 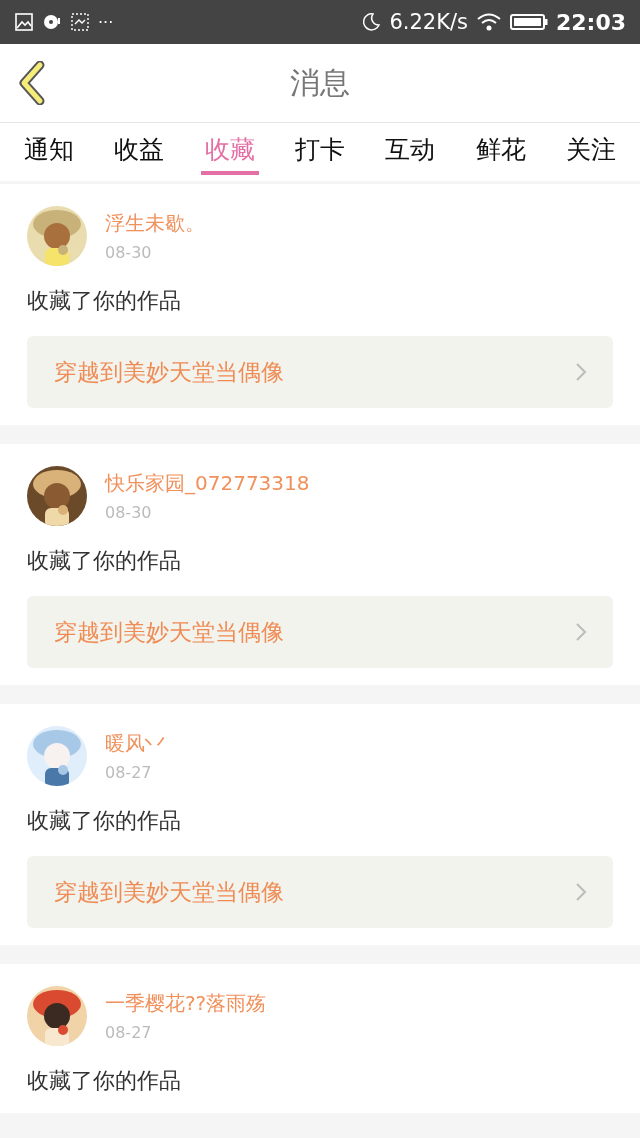 What do you see at coordinates (320, 82) in the screenshot?
I see `page-title: 消息` at bounding box center [320, 82].